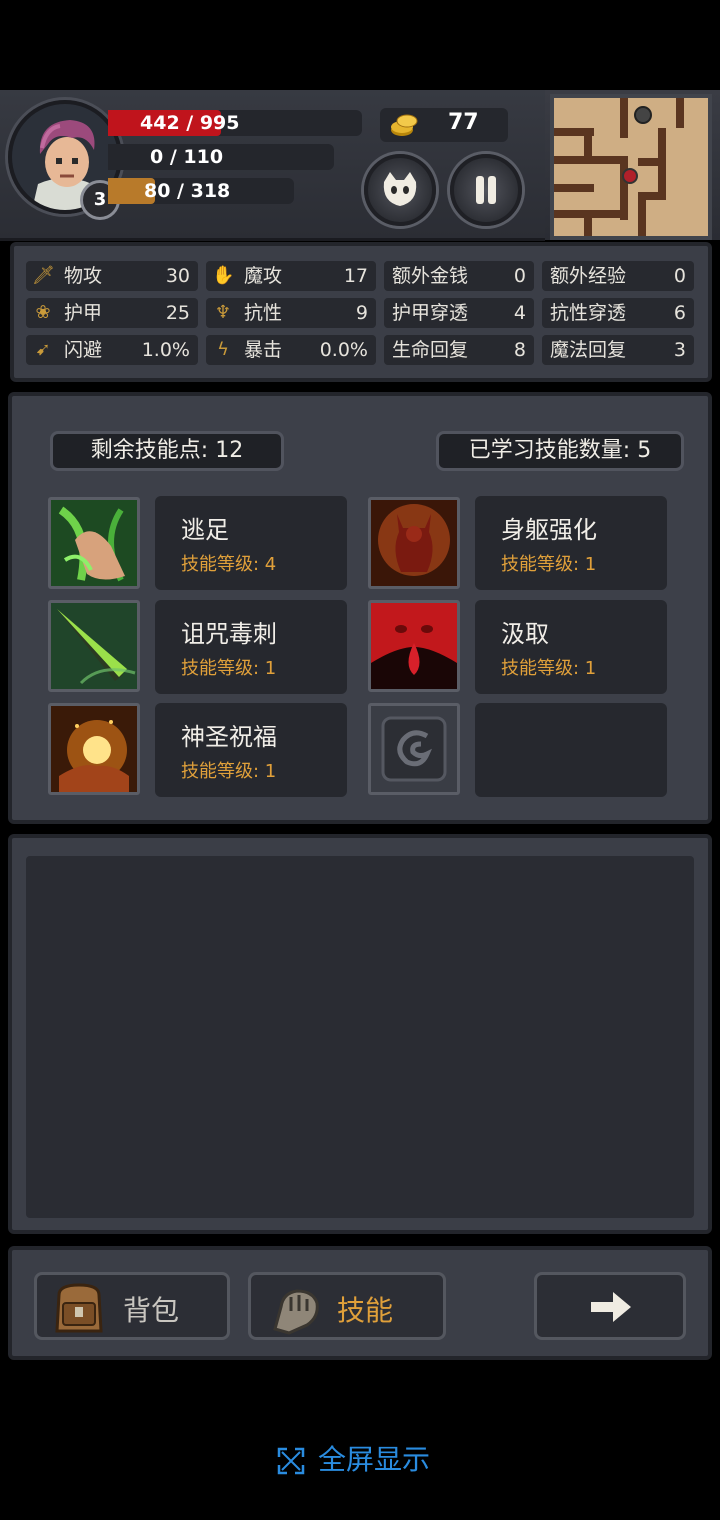 The width and height of the screenshot is (720, 1520). I want to click on stat-value: 17, so click(355, 276).